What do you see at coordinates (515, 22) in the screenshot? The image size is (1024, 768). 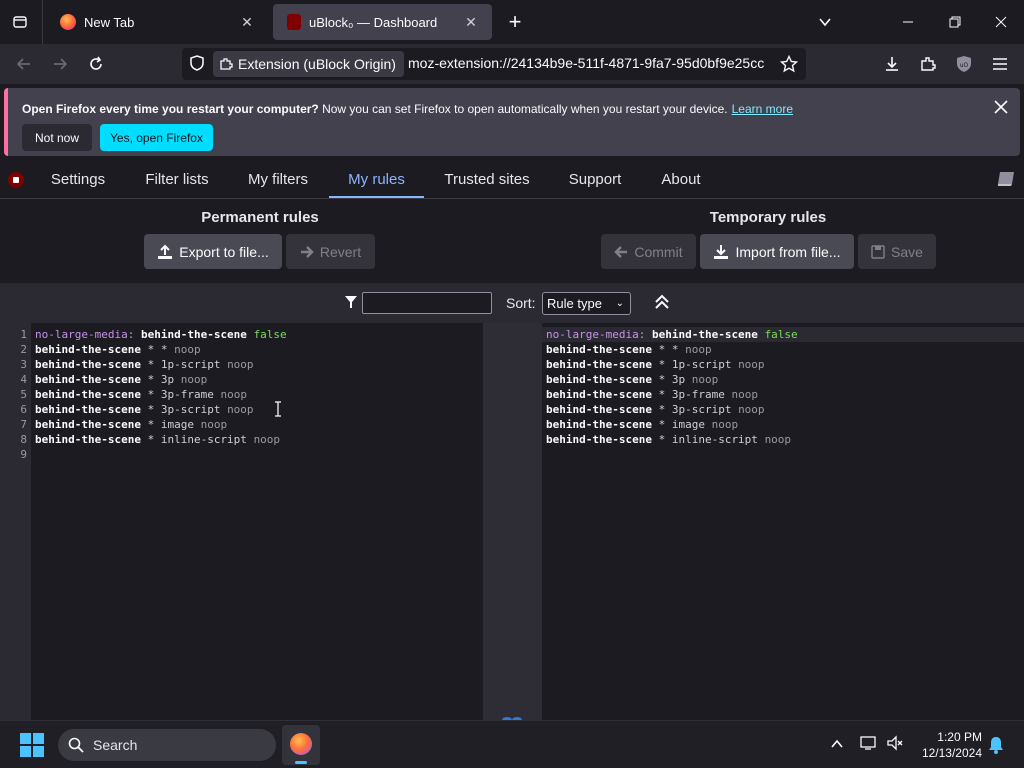 I see `new-tab-plus-icon: +` at bounding box center [515, 22].